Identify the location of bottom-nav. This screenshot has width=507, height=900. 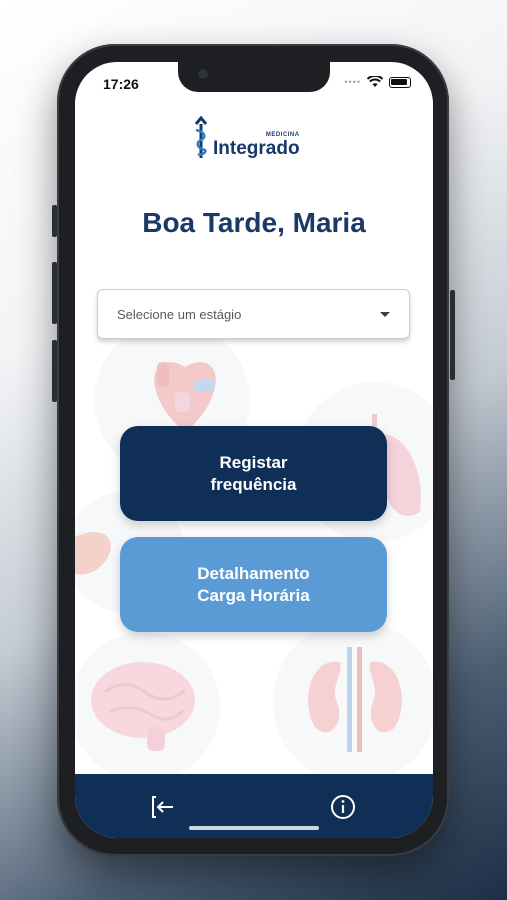
(254, 806).